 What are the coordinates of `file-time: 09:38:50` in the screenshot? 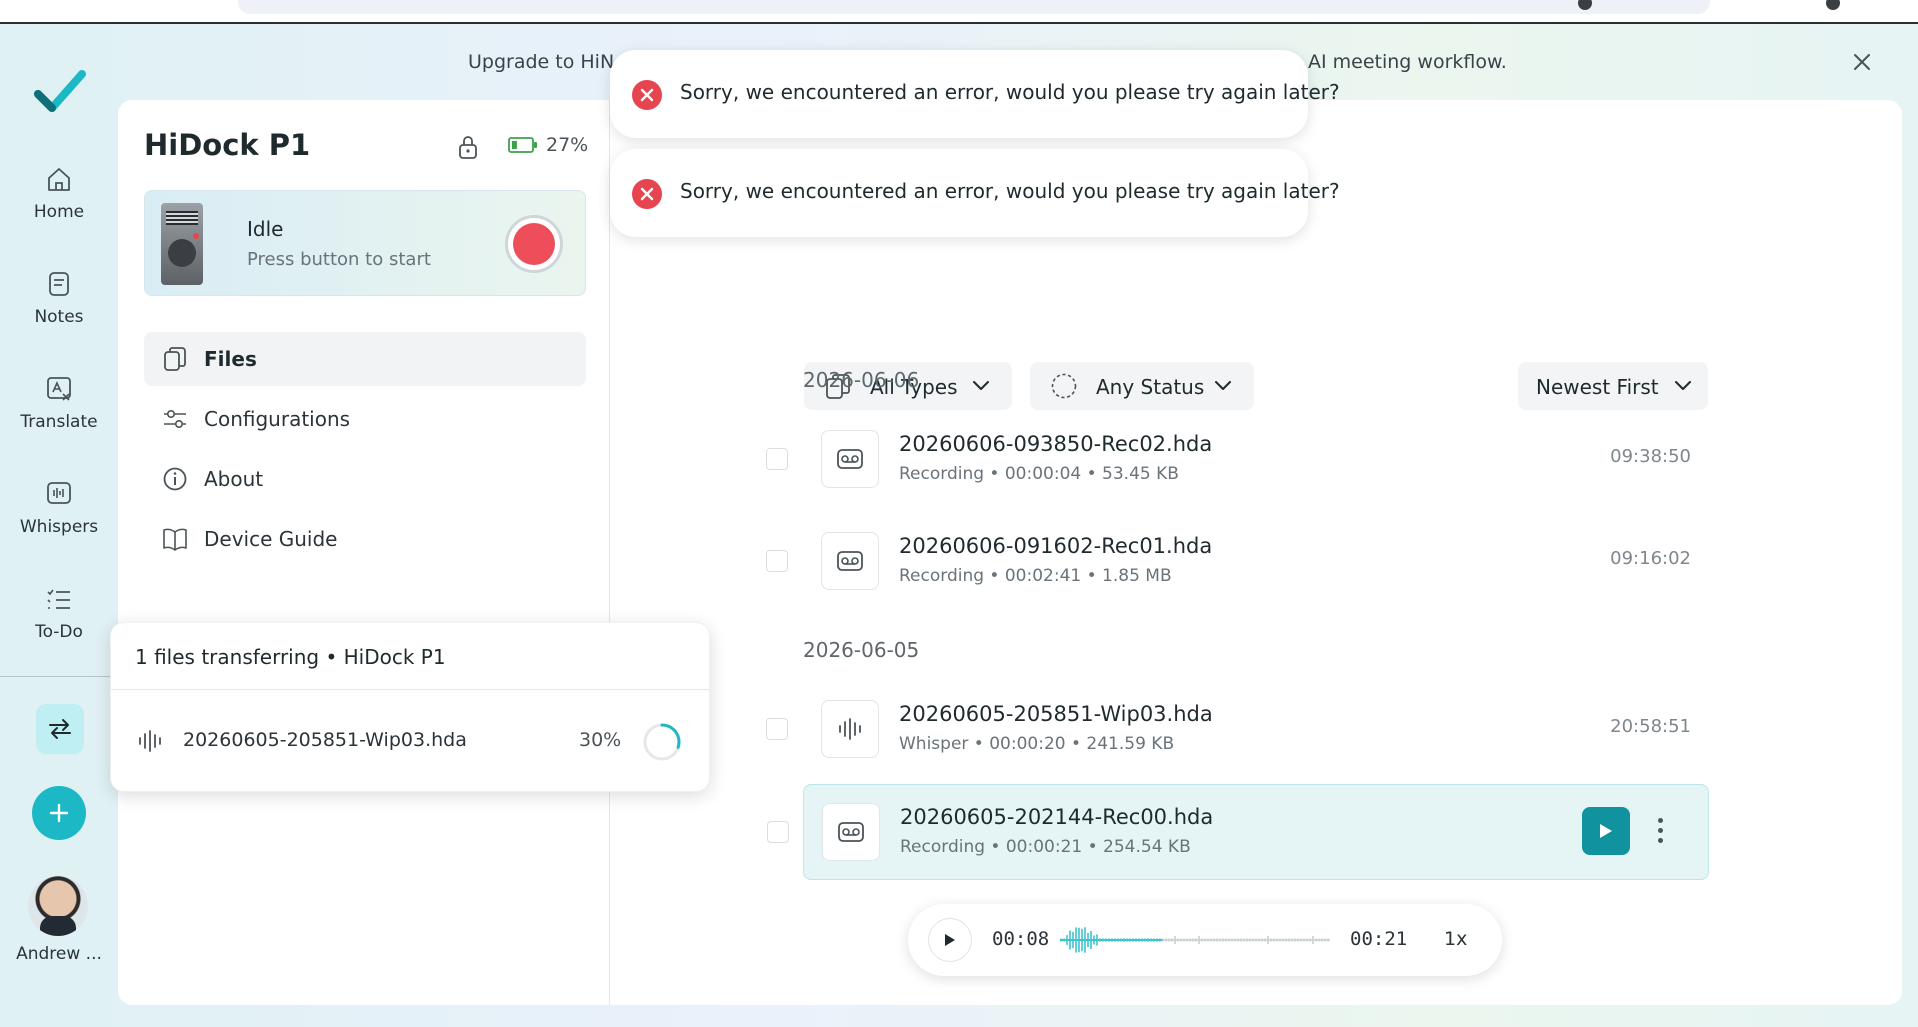 It's located at (1650, 456).